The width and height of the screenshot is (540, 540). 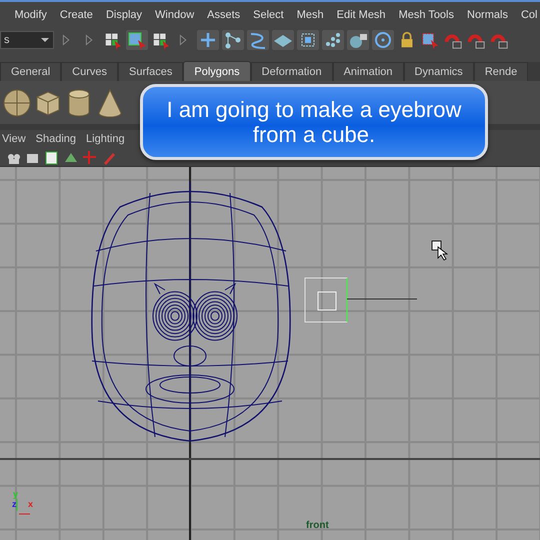 What do you see at coordinates (19, 139) in the screenshot?
I see `panel-menu-item: View` at bounding box center [19, 139].